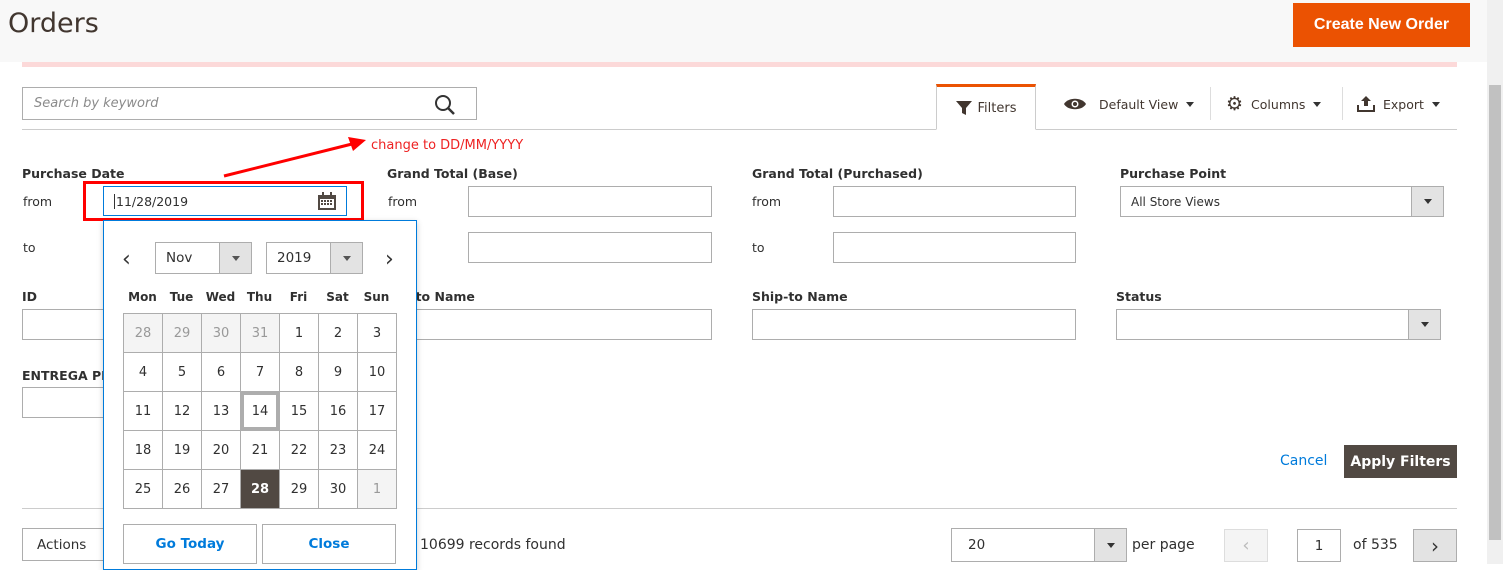 The image size is (1503, 570). I want to click on actions-label: Actions, so click(62, 544).